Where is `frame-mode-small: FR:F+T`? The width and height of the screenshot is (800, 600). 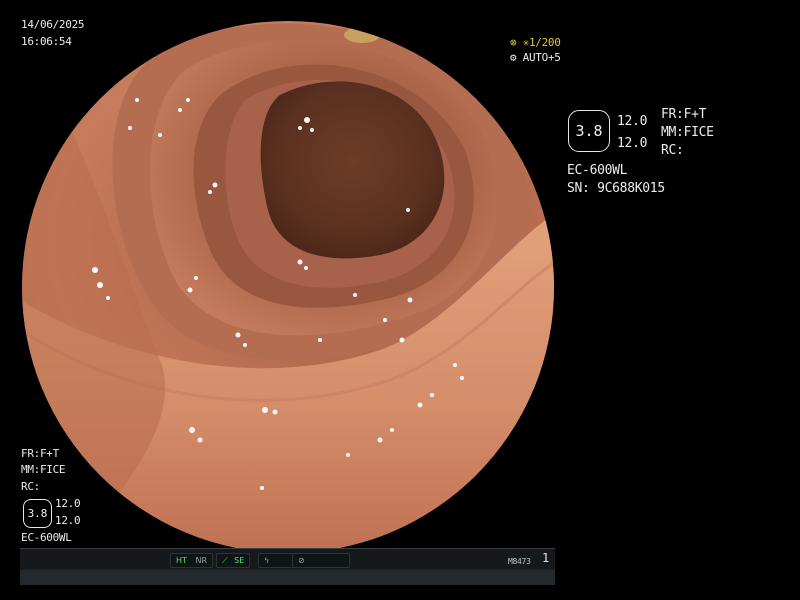
frame-mode-small: FR:F+T is located at coordinates (40, 453).